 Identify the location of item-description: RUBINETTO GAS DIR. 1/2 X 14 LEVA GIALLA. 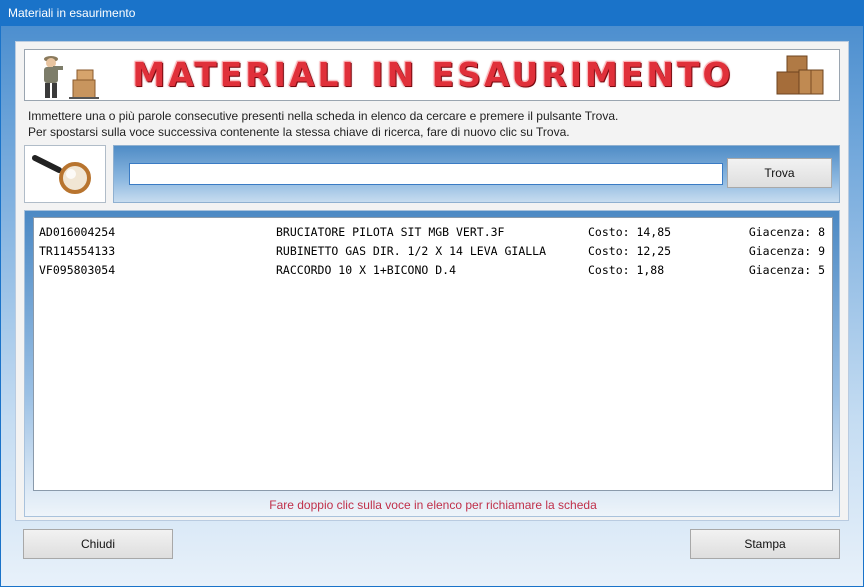
(411, 251).